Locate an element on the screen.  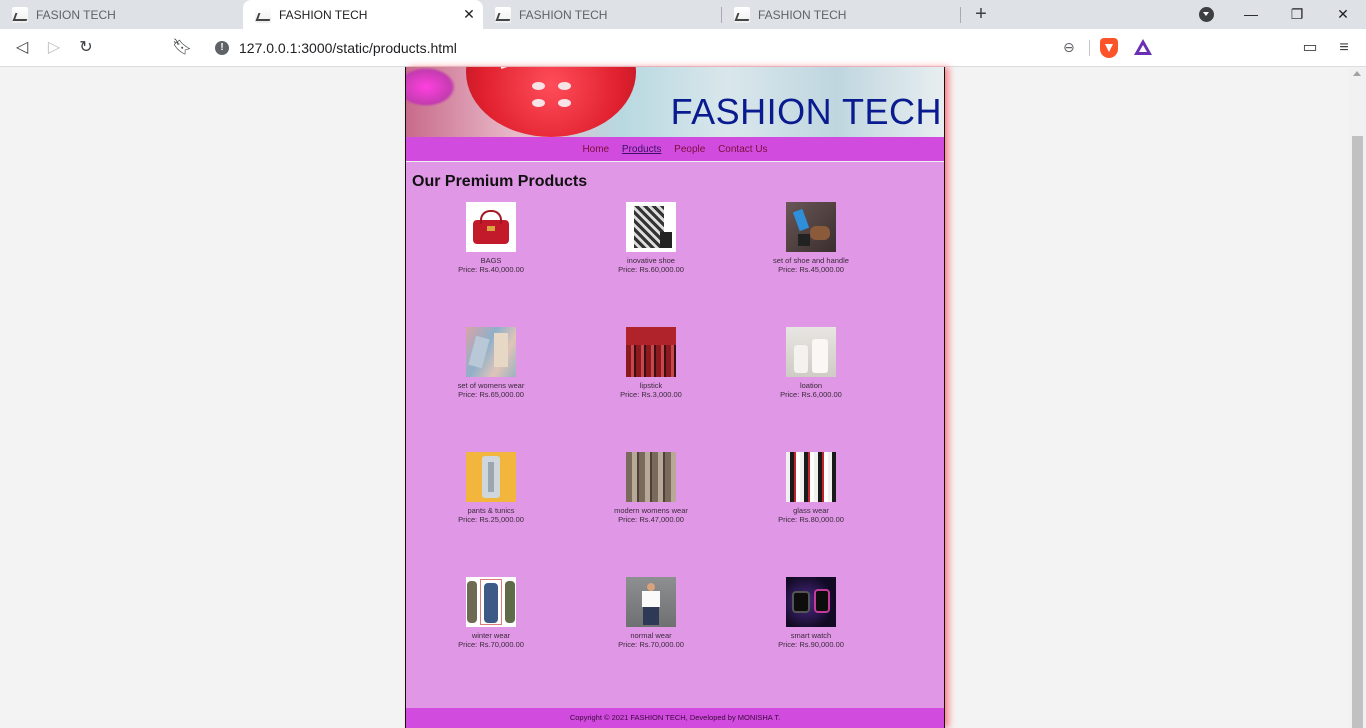
restore-button: ❐ is located at coordinates (1297, 14).